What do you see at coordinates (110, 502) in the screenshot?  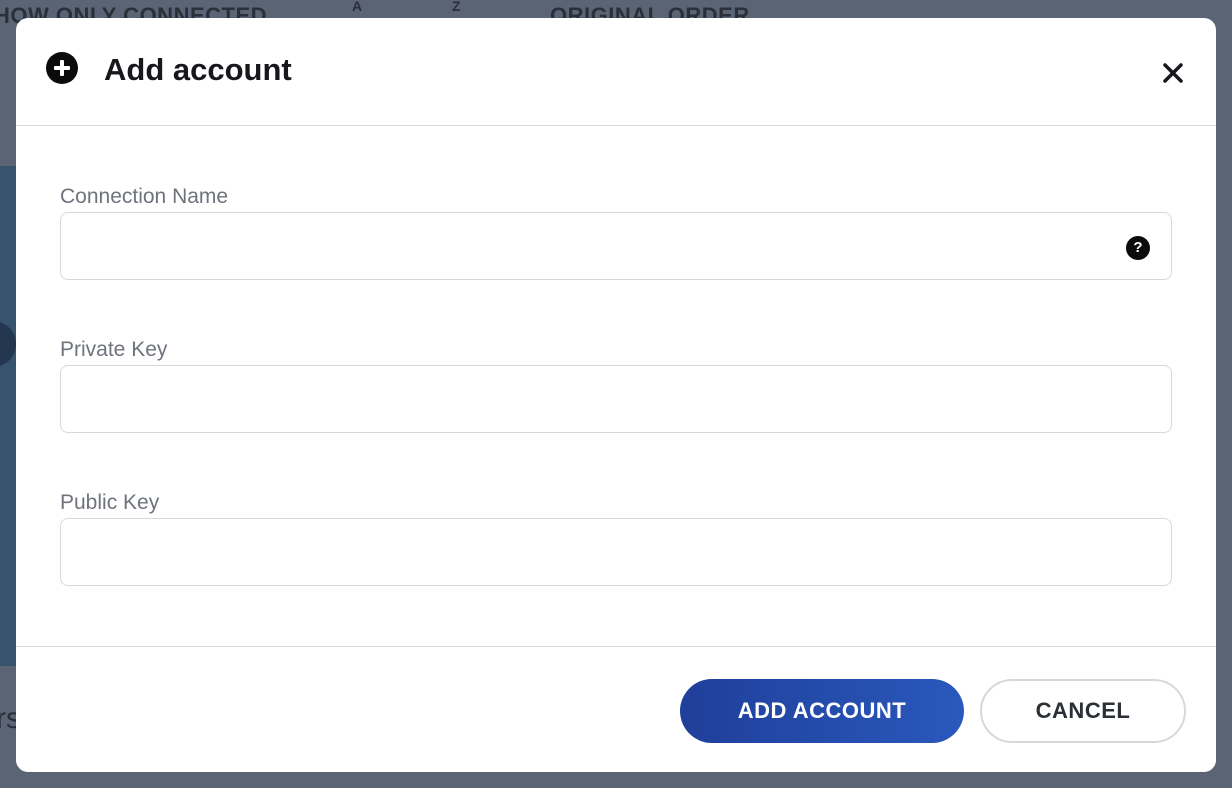 I see `public-key-label: Public Key` at bounding box center [110, 502].